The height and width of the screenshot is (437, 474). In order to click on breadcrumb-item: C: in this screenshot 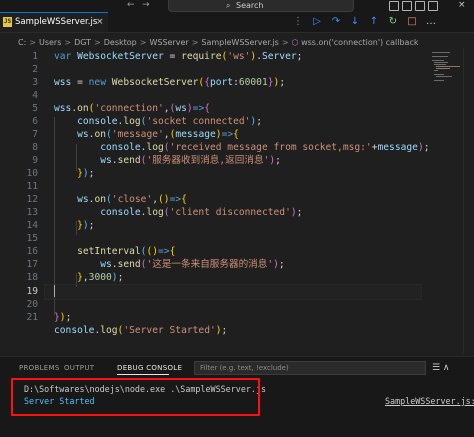, I will do `click(22, 42)`.